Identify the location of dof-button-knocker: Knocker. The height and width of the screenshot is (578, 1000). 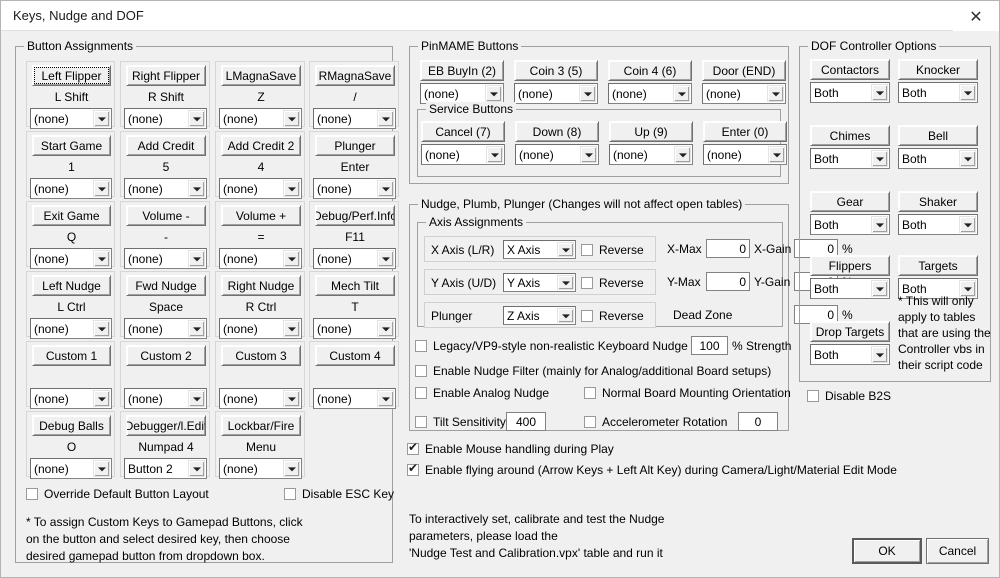
(938, 69).